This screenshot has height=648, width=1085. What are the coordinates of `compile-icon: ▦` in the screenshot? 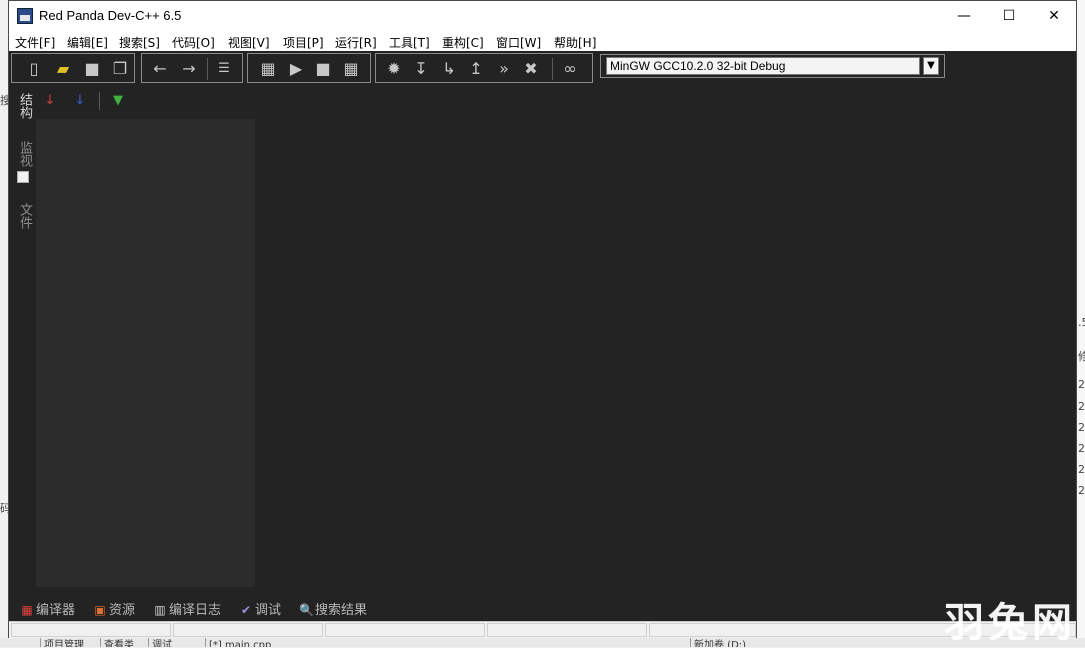 It's located at (268, 69).